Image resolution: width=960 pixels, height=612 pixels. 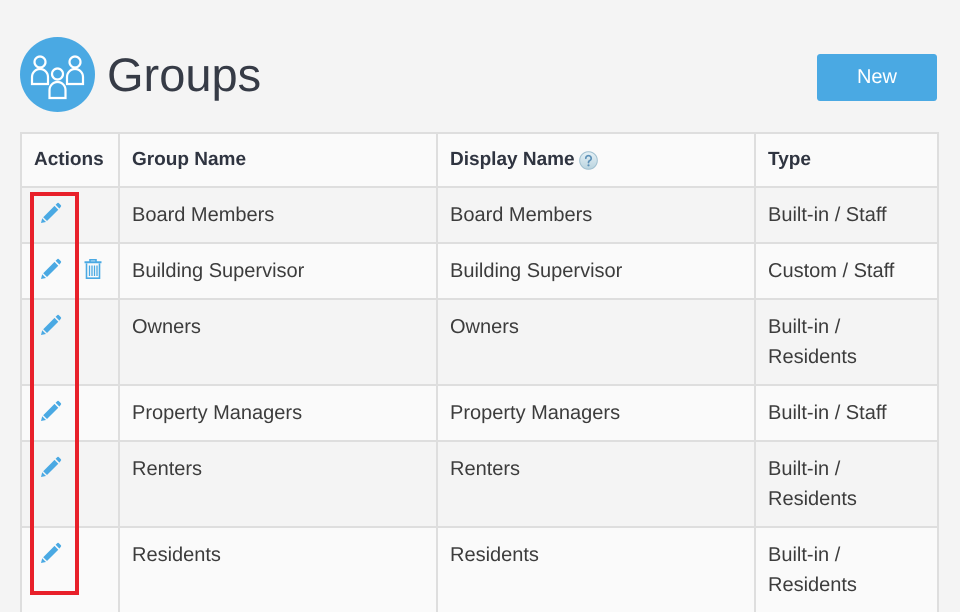 I want to click on display-name-text: Owners, so click(x=484, y=327).